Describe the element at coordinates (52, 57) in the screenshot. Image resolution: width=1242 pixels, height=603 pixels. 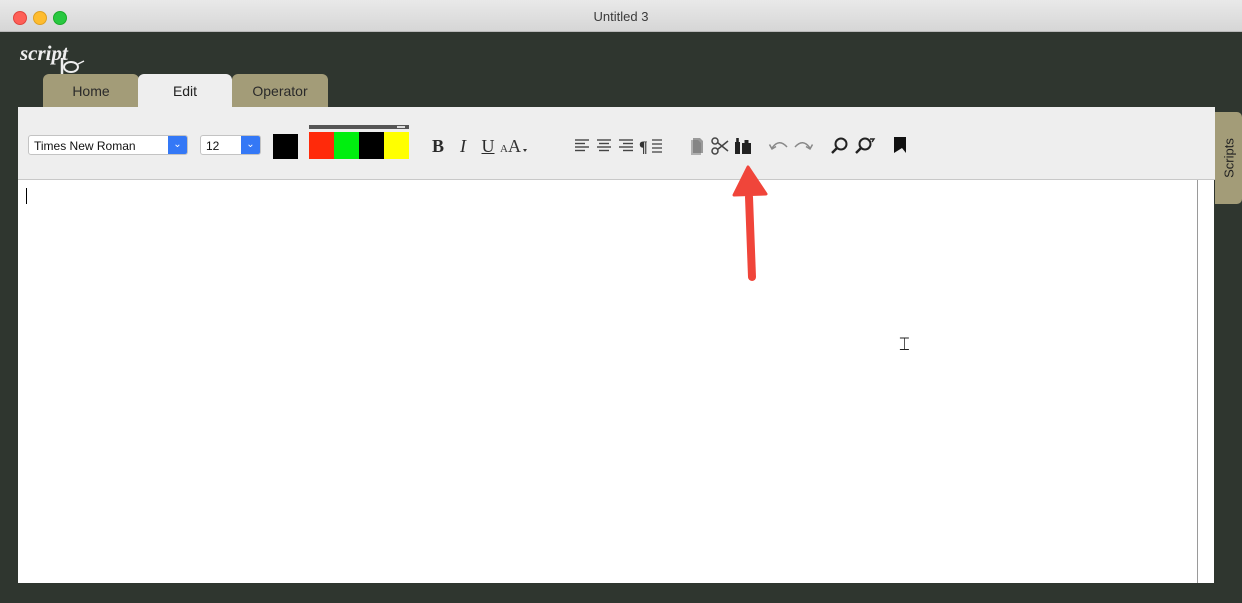
I see `app-logo: script` at that location.